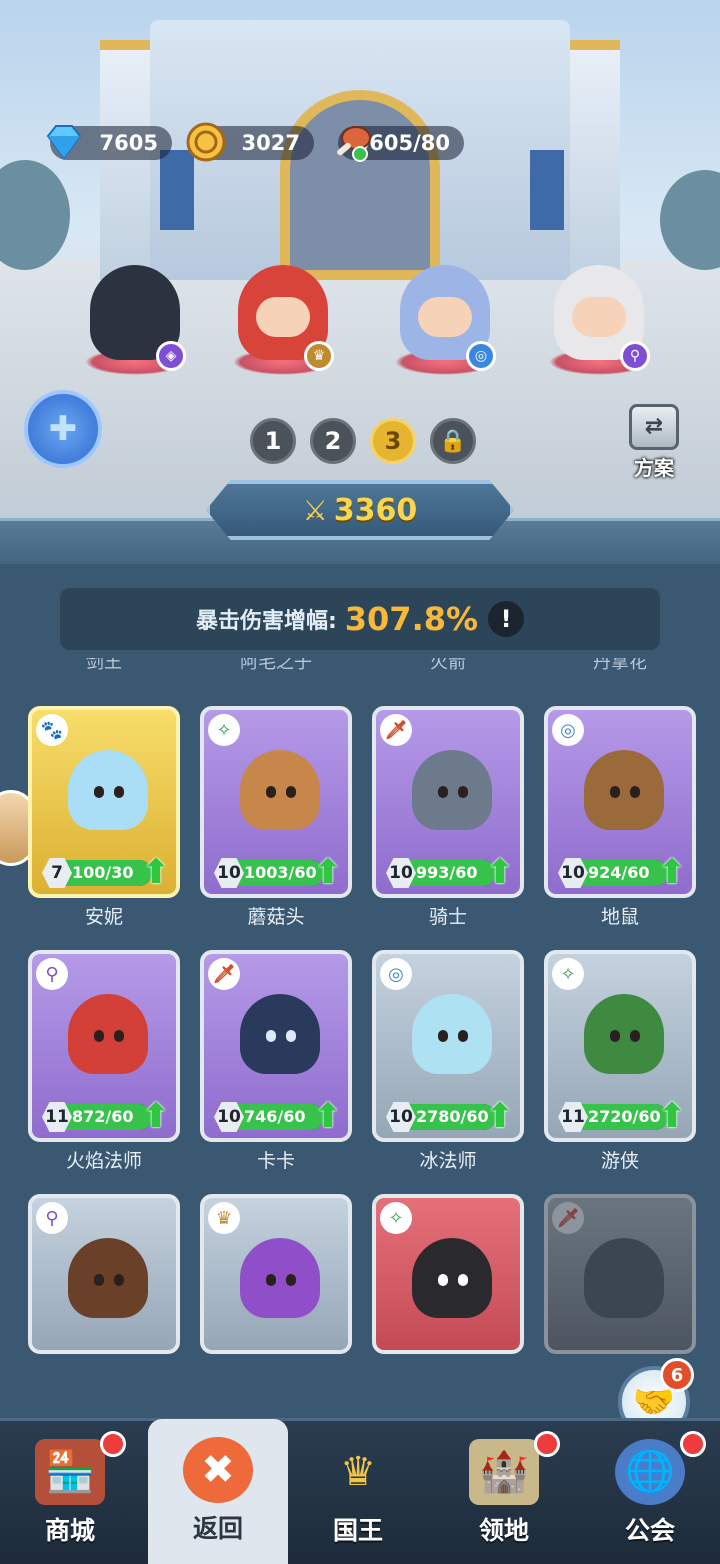  What do you see at coordinates (393, 441) in the screenshot?
I see `team-slot-3: 3` at bounding box center [393, 441].